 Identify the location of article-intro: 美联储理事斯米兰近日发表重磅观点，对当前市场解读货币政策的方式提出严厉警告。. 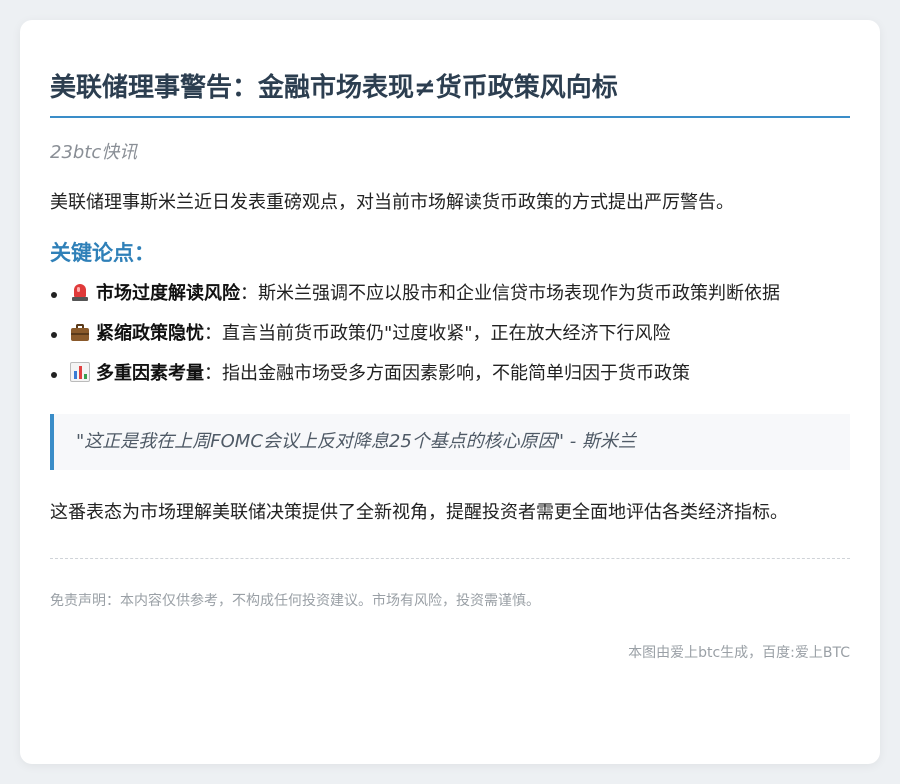
(392, 202).